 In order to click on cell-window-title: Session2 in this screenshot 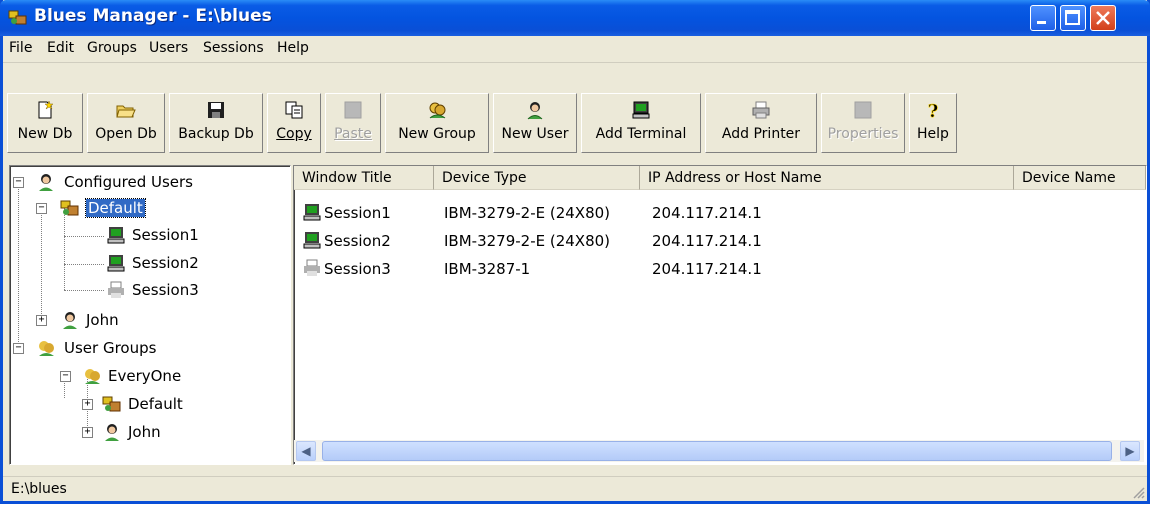, I will do `click(357, 241)`.